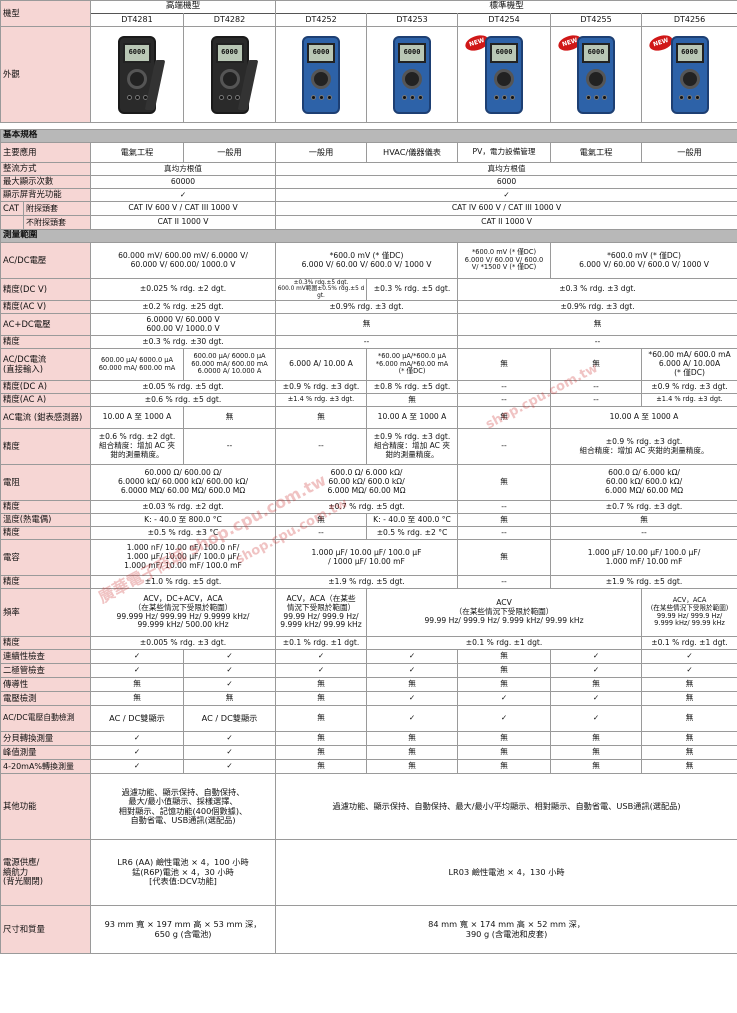 The height and width of the screenshot is (1013, 737). I want to click on section-measurement: 測量範圍, so click(368, 236).